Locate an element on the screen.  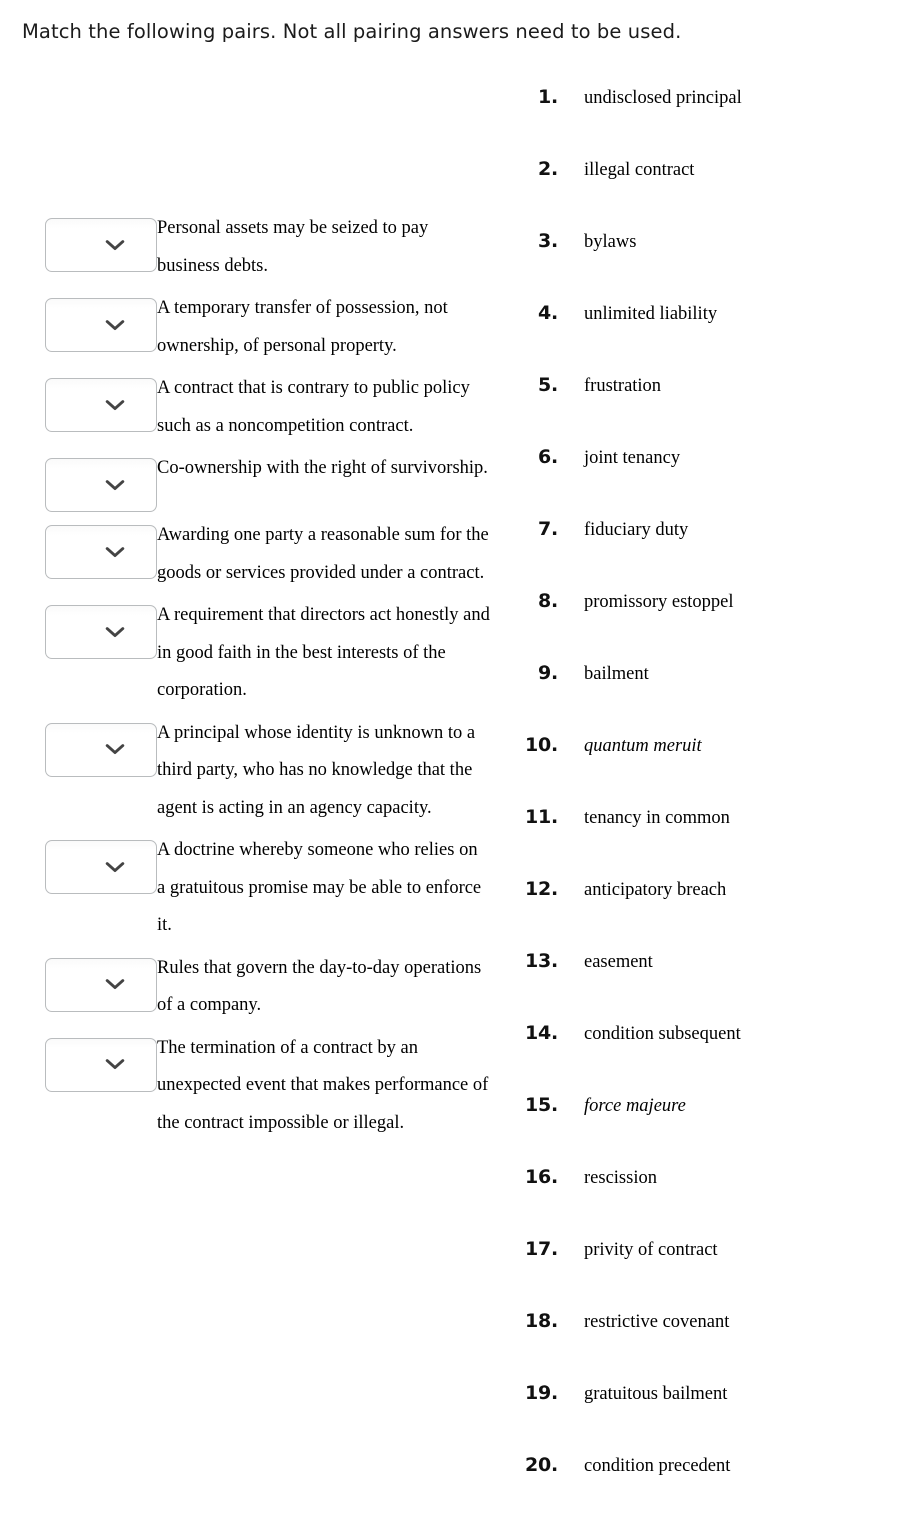
answer-term: illegal contract is located at coordinates (639, 170).